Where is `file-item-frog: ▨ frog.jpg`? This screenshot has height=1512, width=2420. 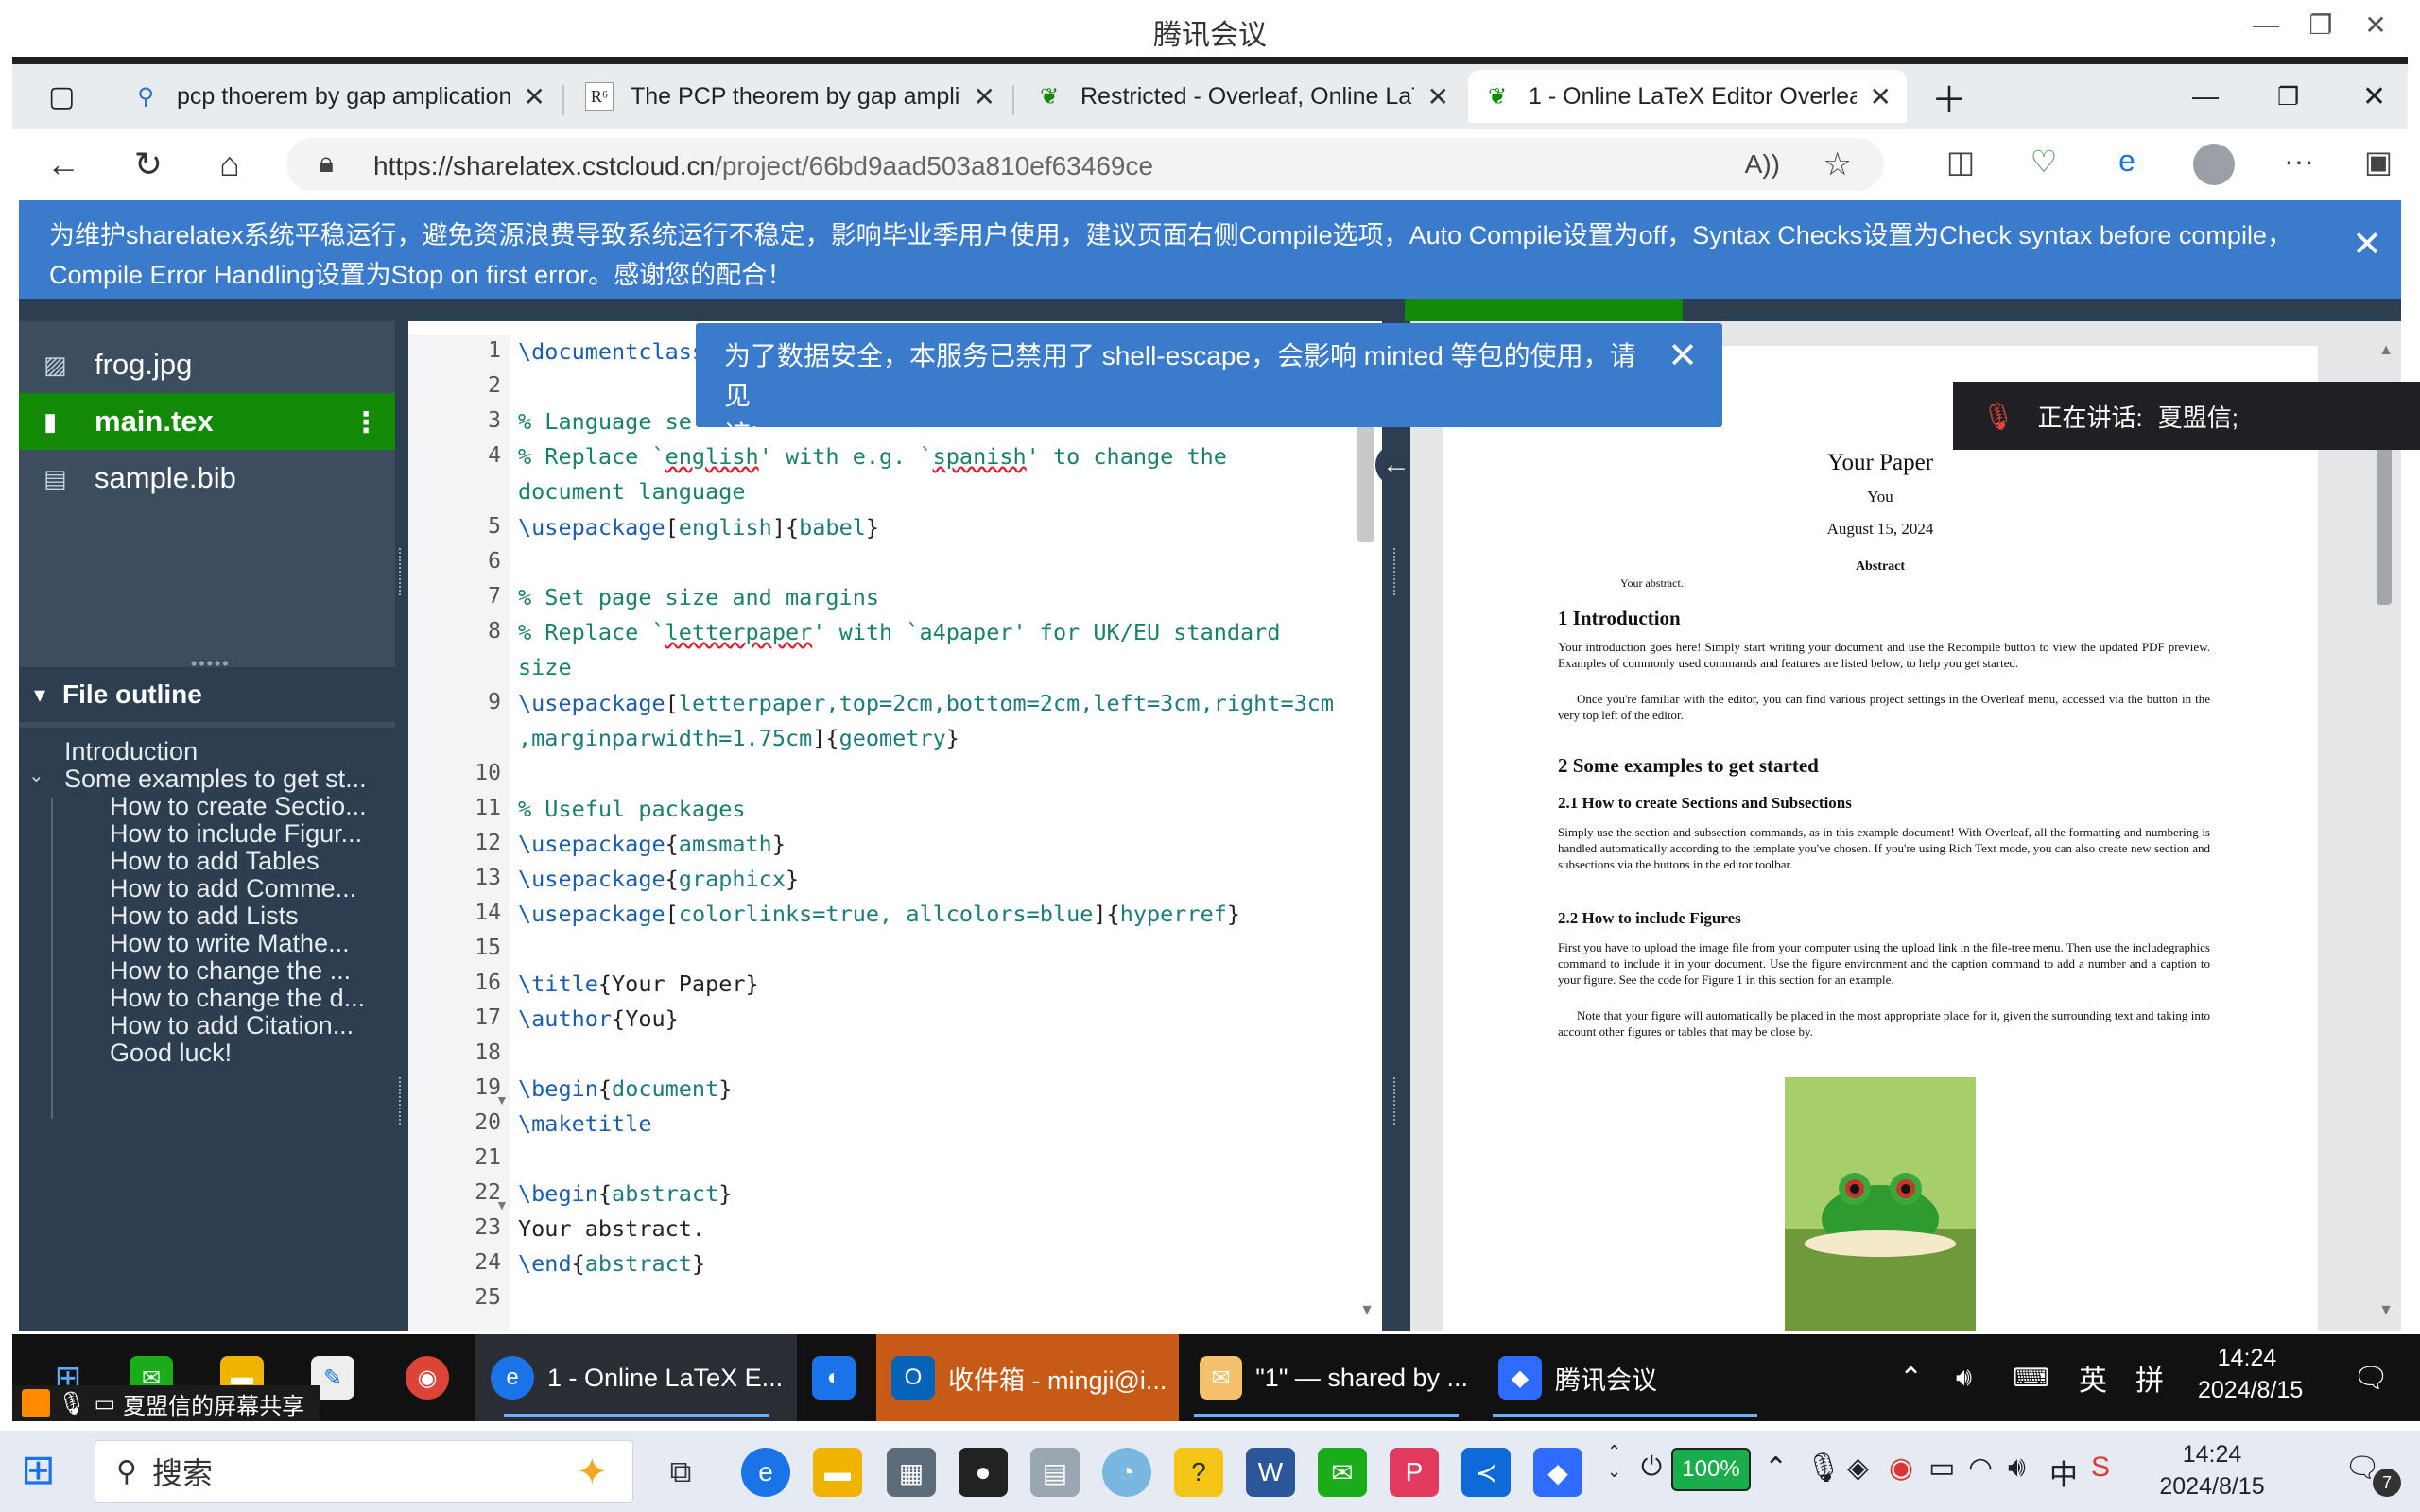
file-item-frog: ▨ frog.jpg is located at coordinates (207, 364).